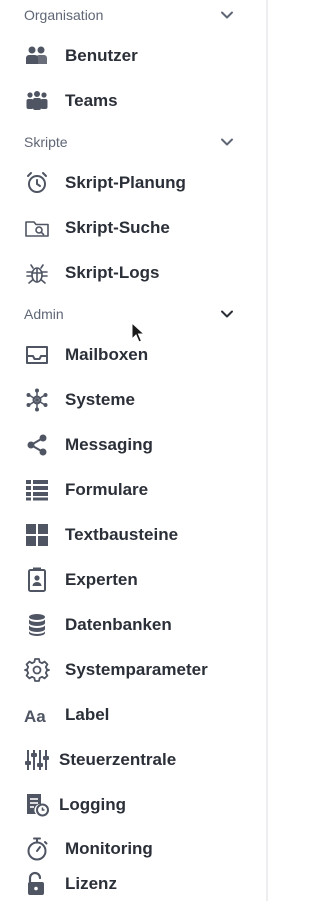 The image size is (320, 903). What do you see at coordinates (46, 142) in the screenshot?
I see `section-title: Skripte` at bounding box center [46, 142].